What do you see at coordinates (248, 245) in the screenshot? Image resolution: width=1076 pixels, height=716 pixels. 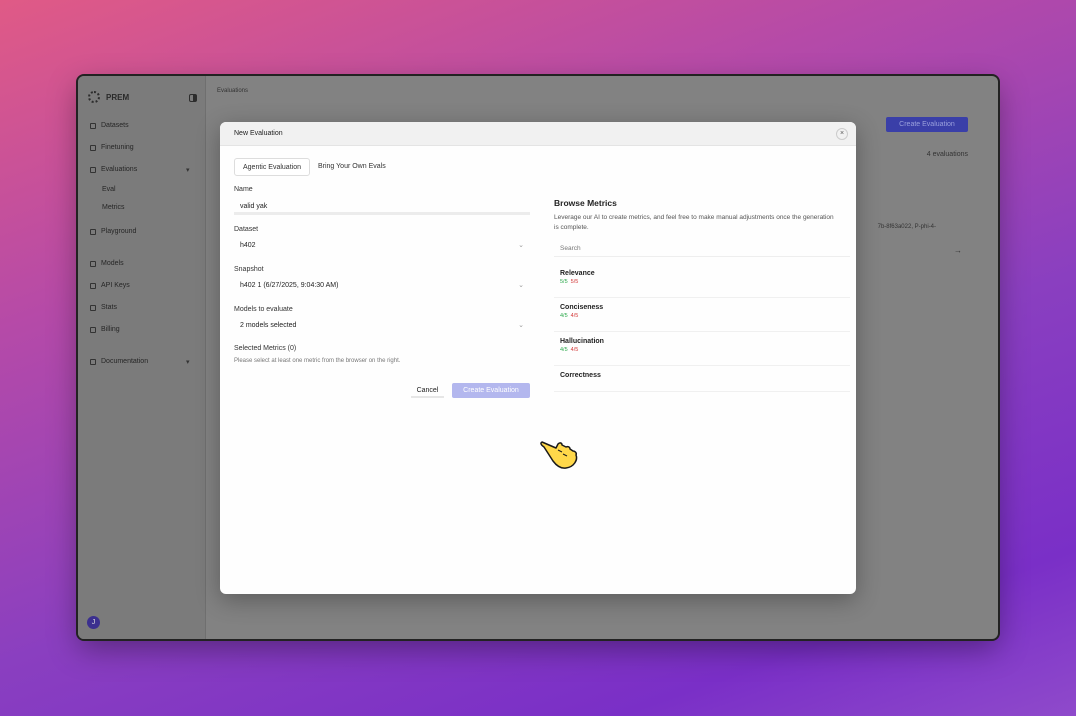 I see `dataset-value: h402` at bounding box center [248, 245].